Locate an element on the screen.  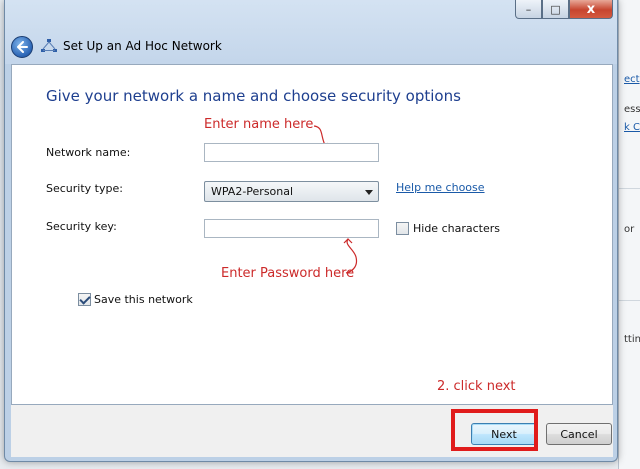
annotation-enter-name: Enter name here is located at coordinates (259, 124).